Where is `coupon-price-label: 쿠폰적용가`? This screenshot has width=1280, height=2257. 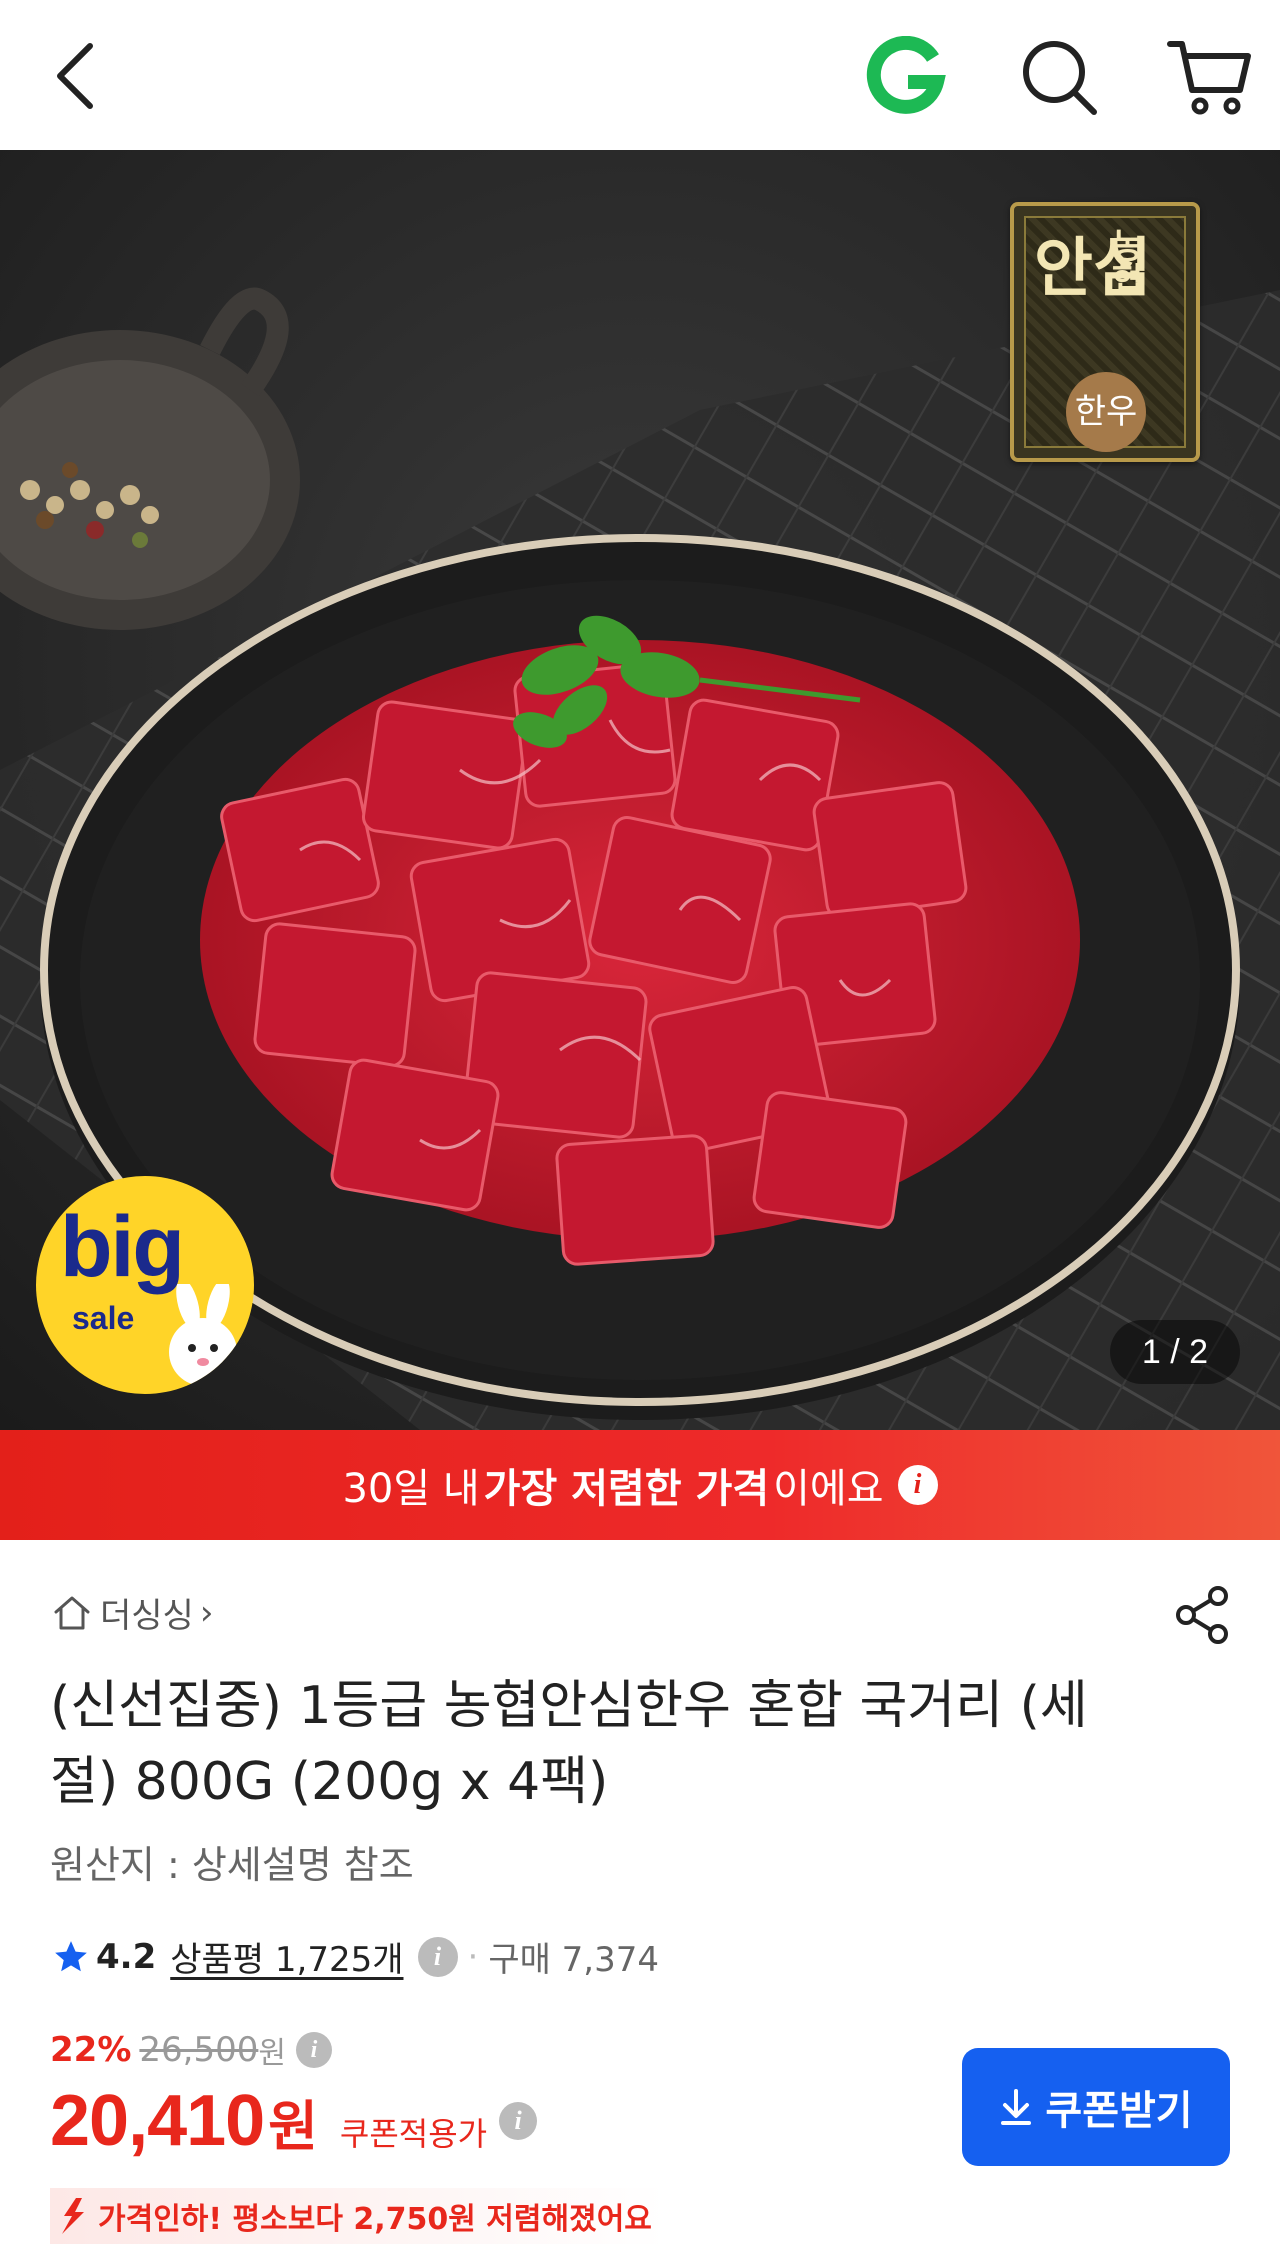 coupon-price-label: 쿠폰적용가 is located at coordinates (413, 2134).